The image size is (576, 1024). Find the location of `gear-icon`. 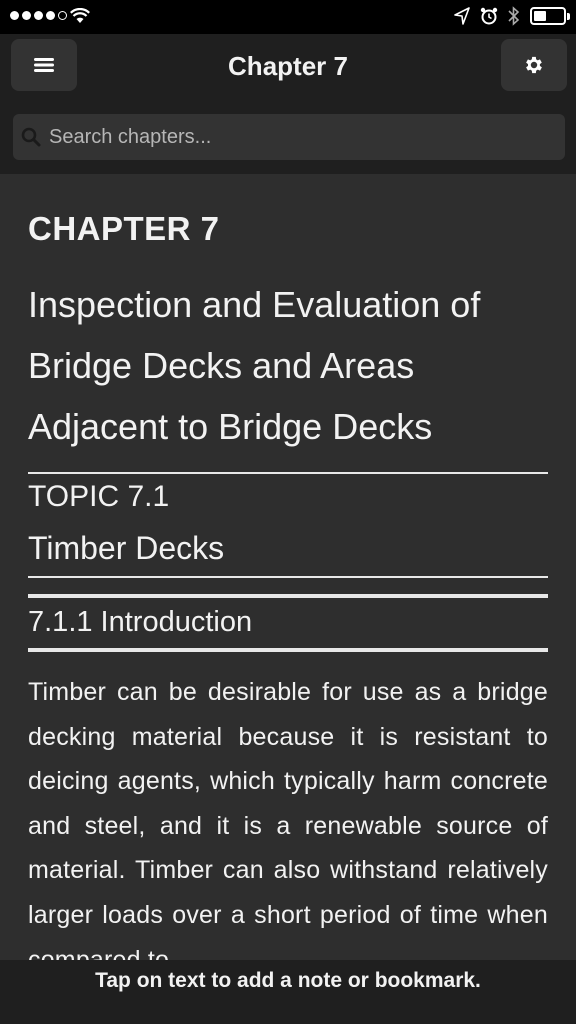

gear-icon is located at coordinates (534, 65).